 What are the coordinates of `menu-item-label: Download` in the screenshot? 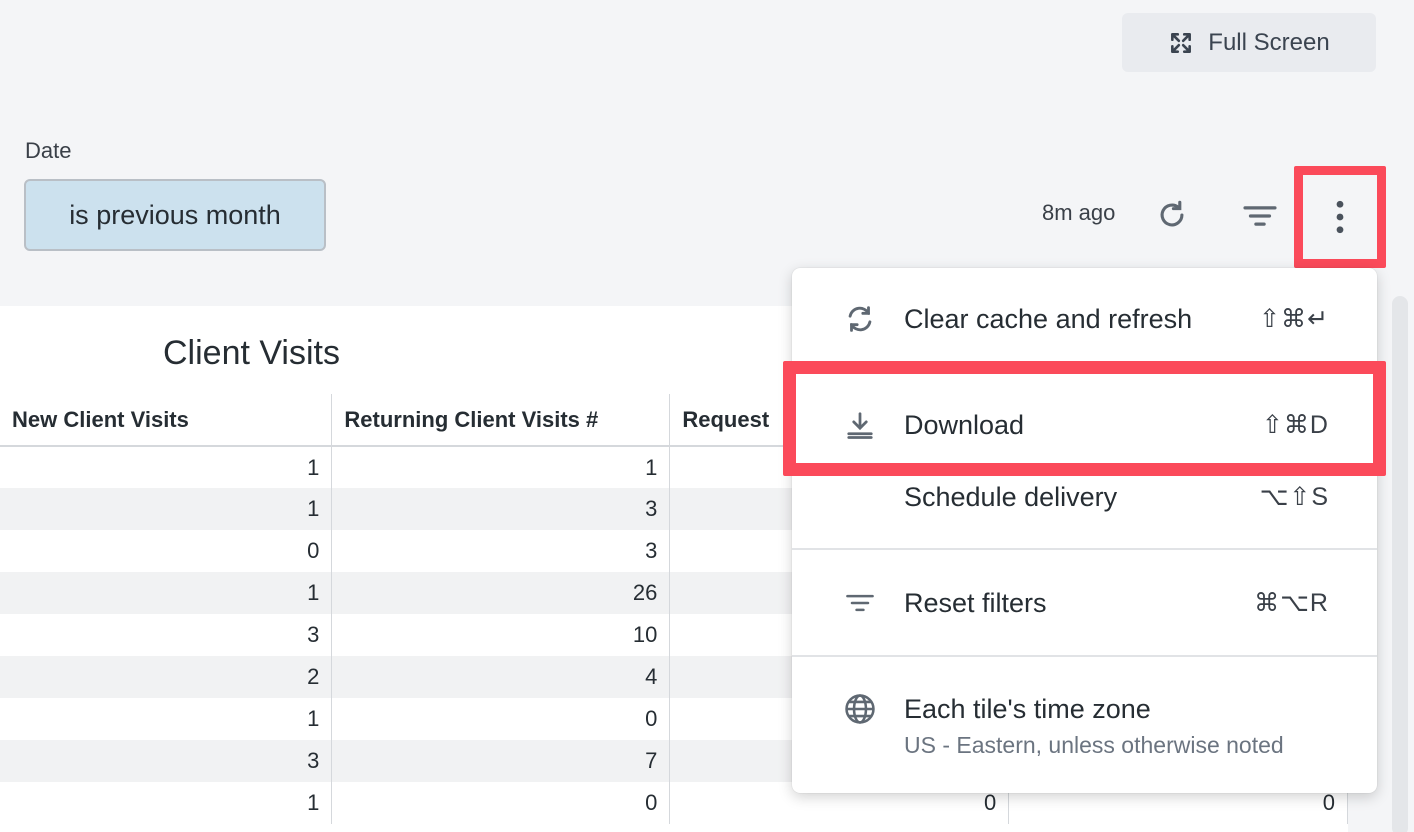 It's located at (964, 424).